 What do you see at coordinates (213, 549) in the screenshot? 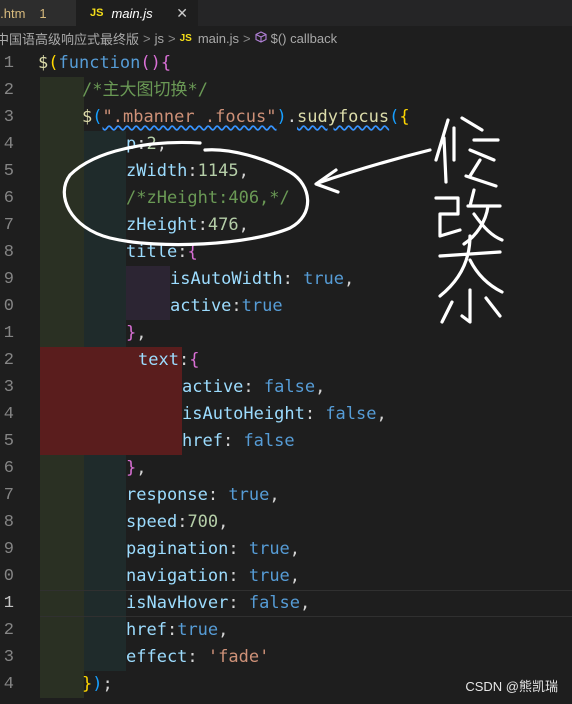
I see `code-line: pagination: true,` at bounding box center [213, 549].